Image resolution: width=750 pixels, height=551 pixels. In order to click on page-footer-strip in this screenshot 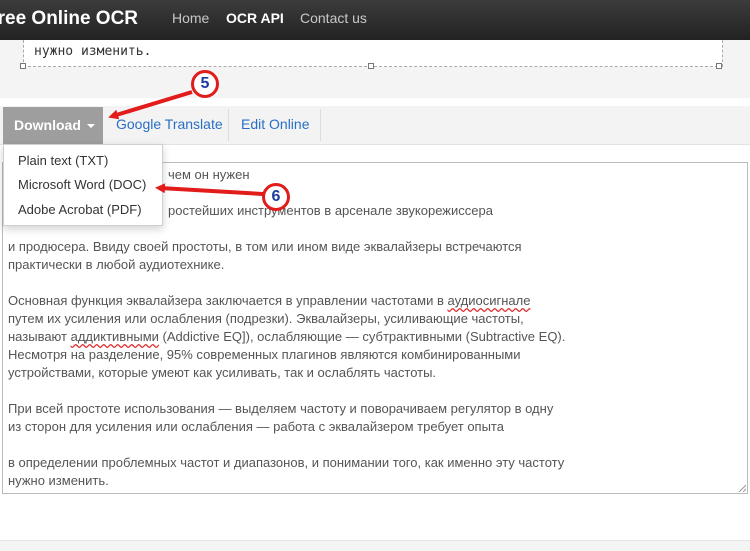, I will do `click(375, 545)`.